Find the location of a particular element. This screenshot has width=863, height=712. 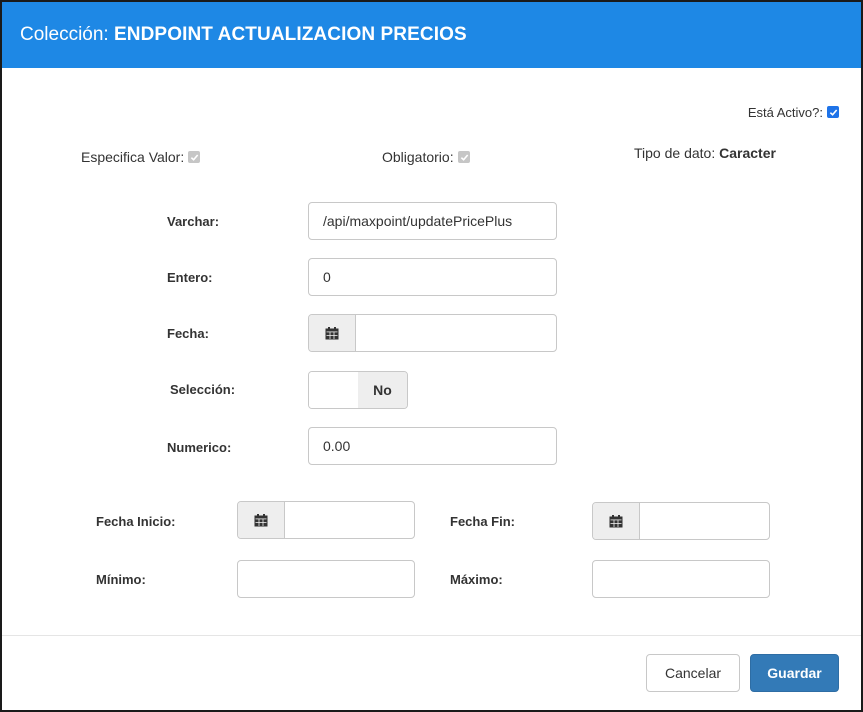

minimo-input is located at coordinates (326, 579).